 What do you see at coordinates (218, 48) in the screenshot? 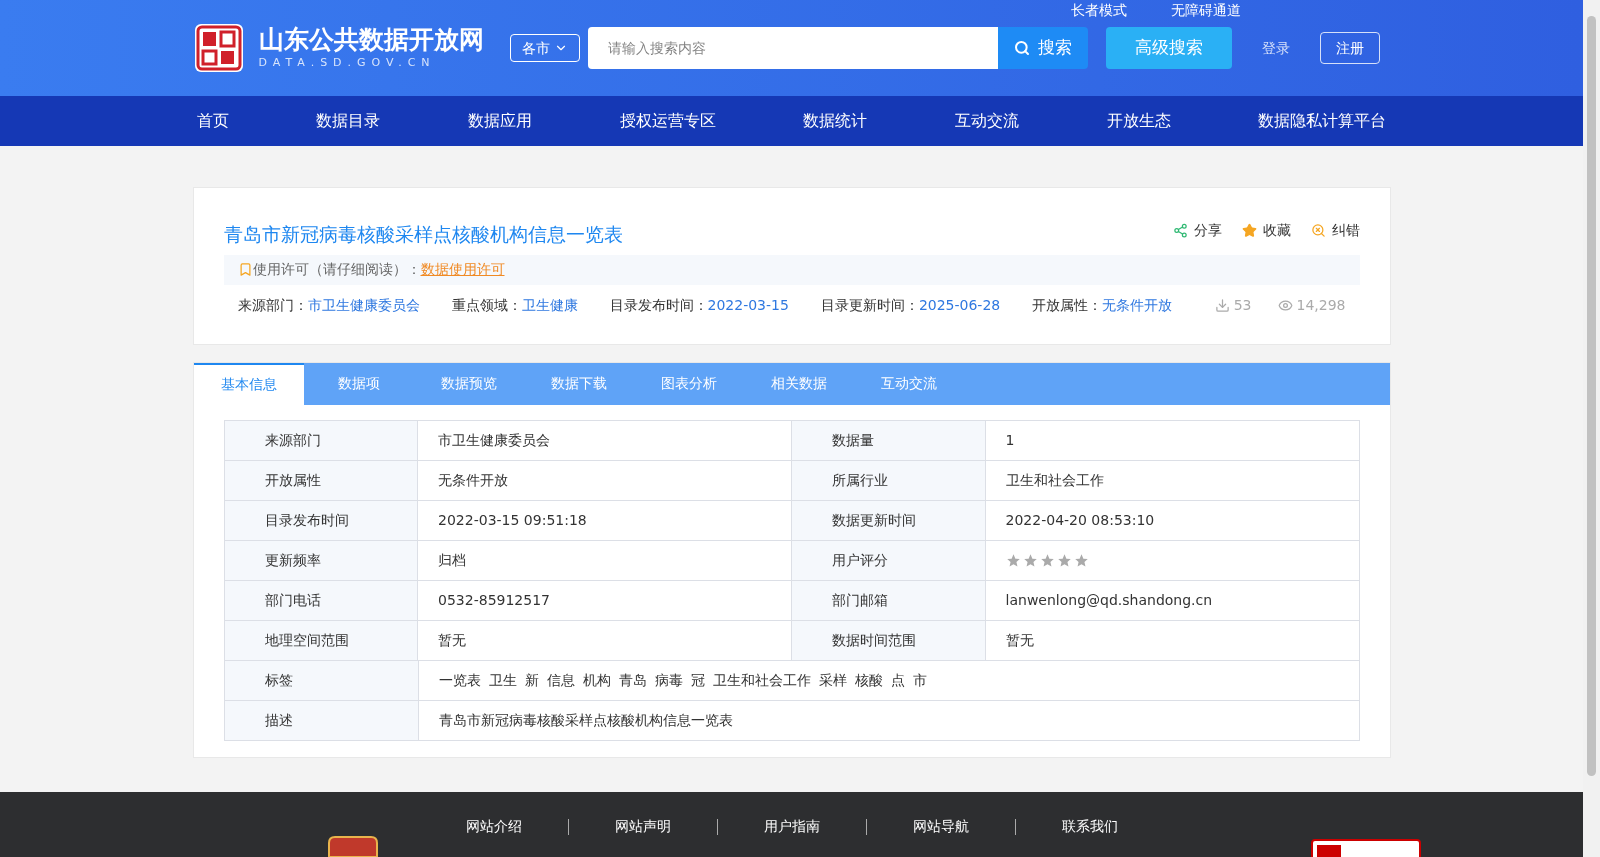
I see `logo-seal-icon` at bounding box center [218, 48].